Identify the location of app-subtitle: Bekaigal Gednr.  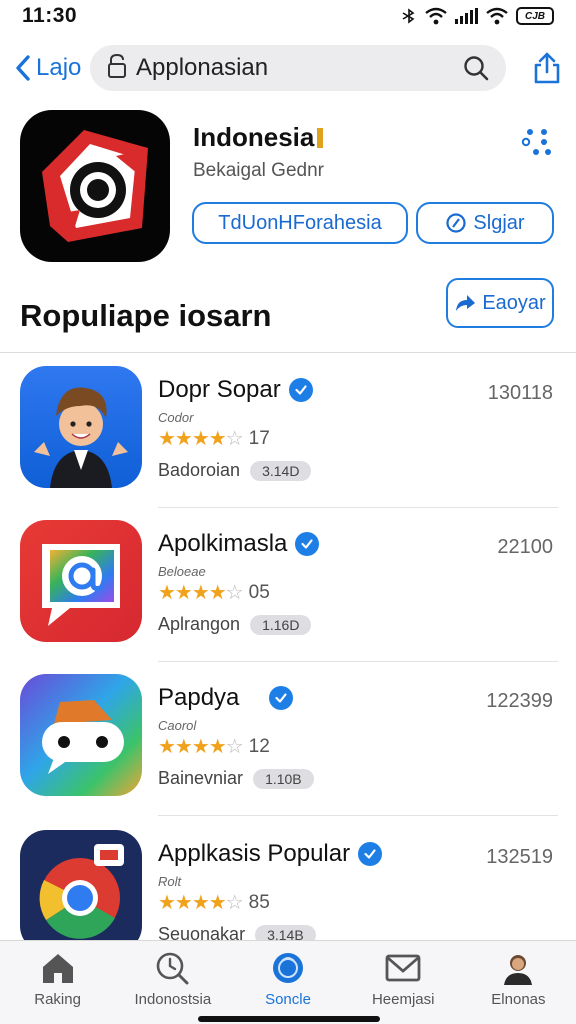
(258, 170).